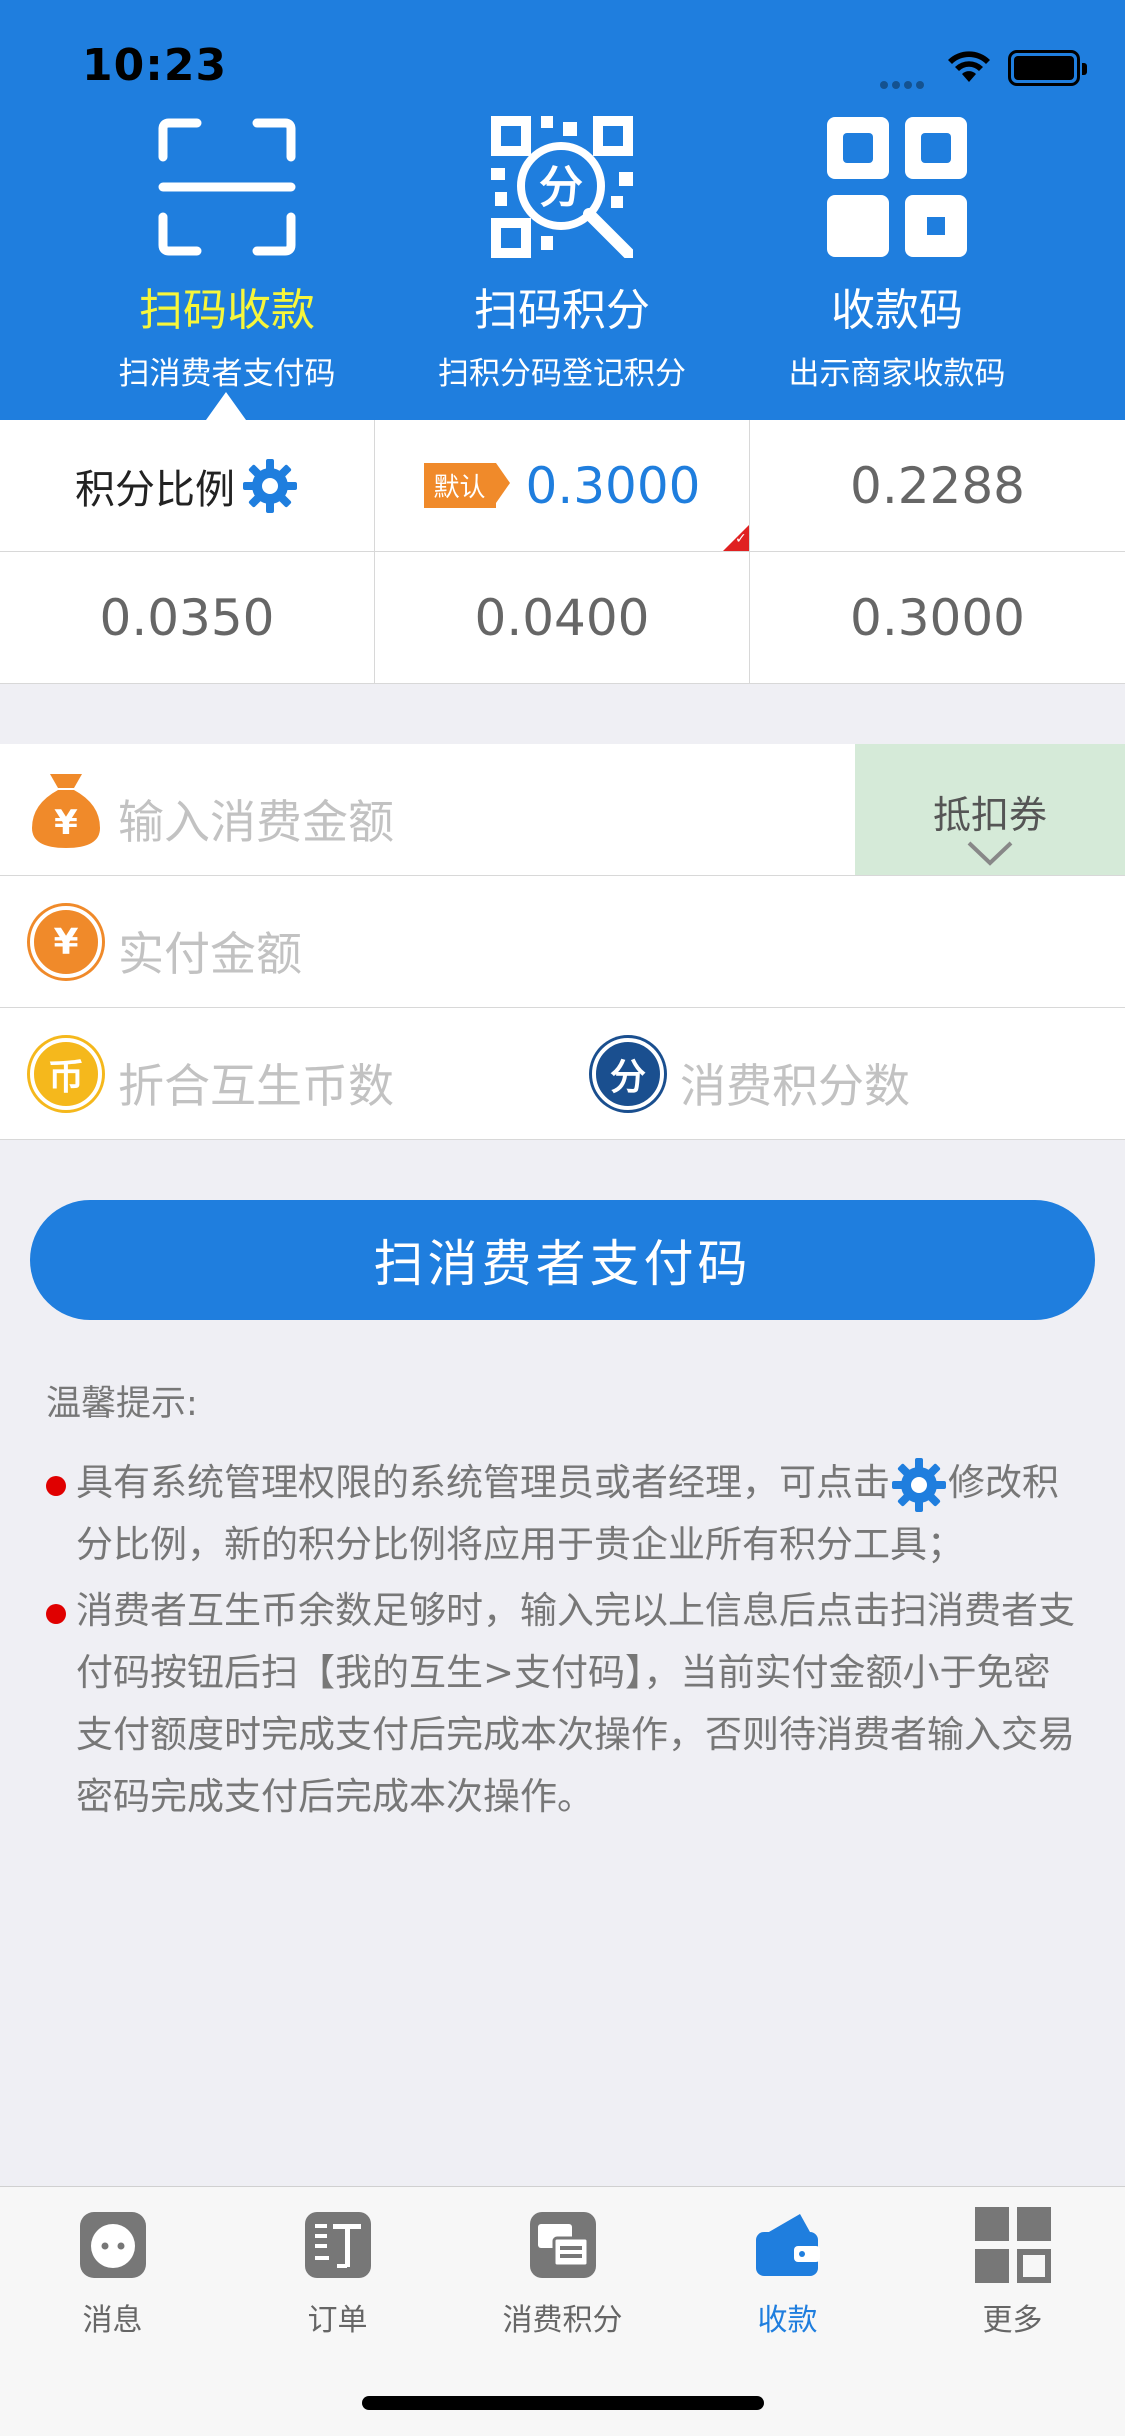  I want to click on yen-icon: ¥, so click(66, 942).